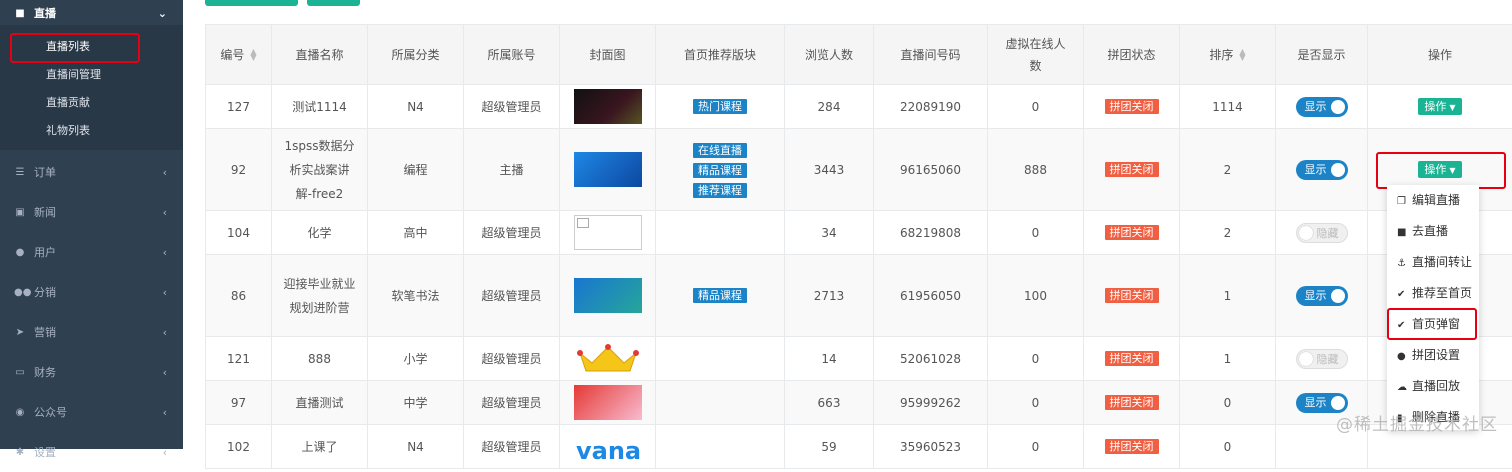 The width and height of the screenshot is (1512, 472). What do you see at coordinates (1434, 293) in the screenshot?
I see `menu-item-recommend-home: ✔推荐至首页` at bounding box center [1434, 293].